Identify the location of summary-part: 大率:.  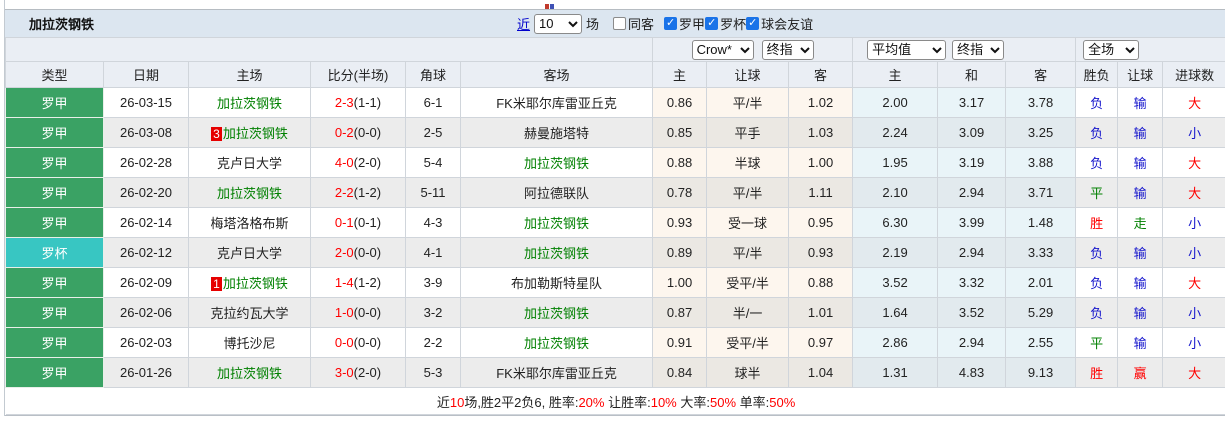
(693, 402).